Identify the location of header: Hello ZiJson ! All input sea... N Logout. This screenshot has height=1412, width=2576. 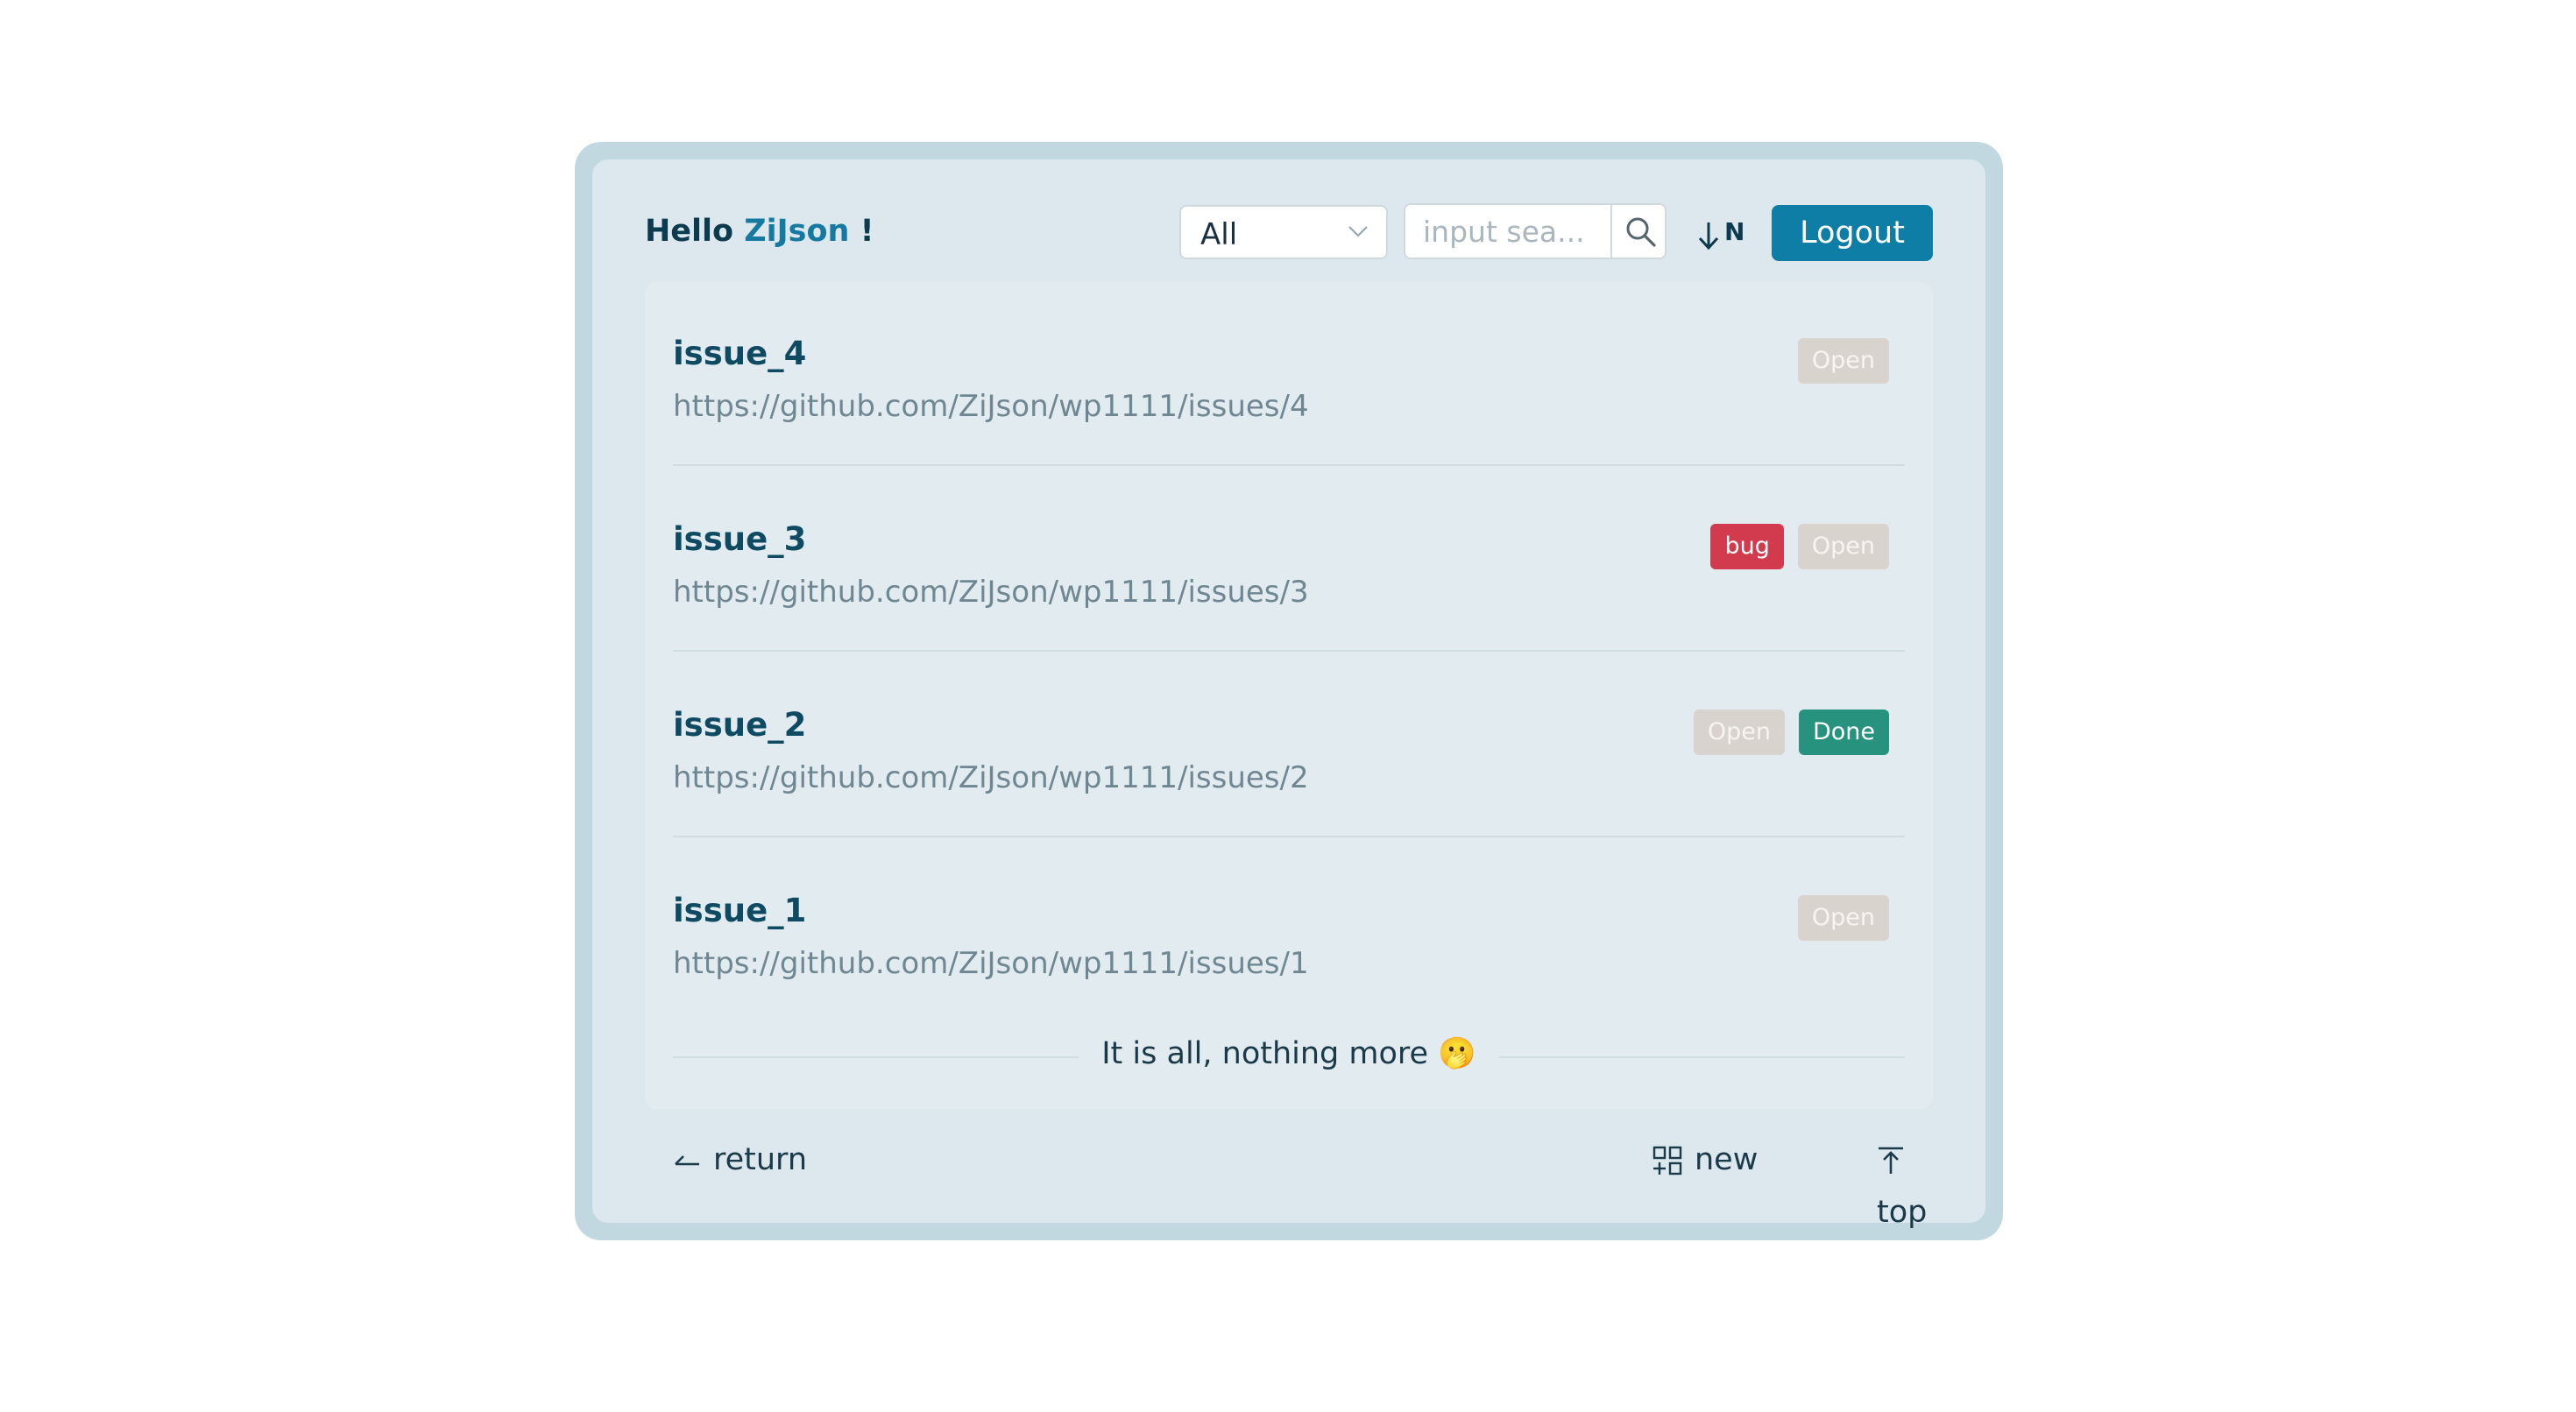
(1289, 232).